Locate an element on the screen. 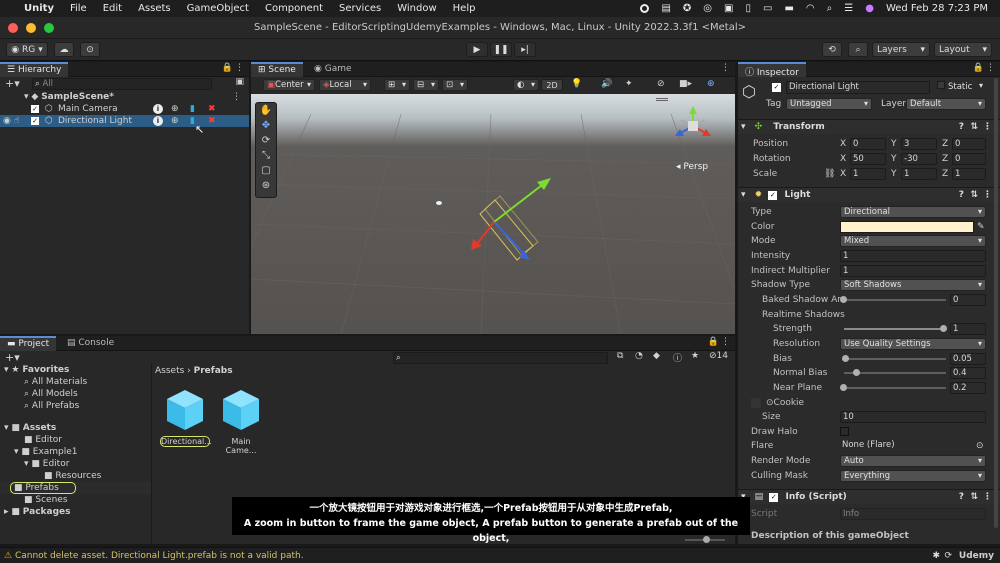 The width and height of the screenshot is (1000, 563). tab-inspector: ⓘ Inspector is located at coordinates (772, 70).